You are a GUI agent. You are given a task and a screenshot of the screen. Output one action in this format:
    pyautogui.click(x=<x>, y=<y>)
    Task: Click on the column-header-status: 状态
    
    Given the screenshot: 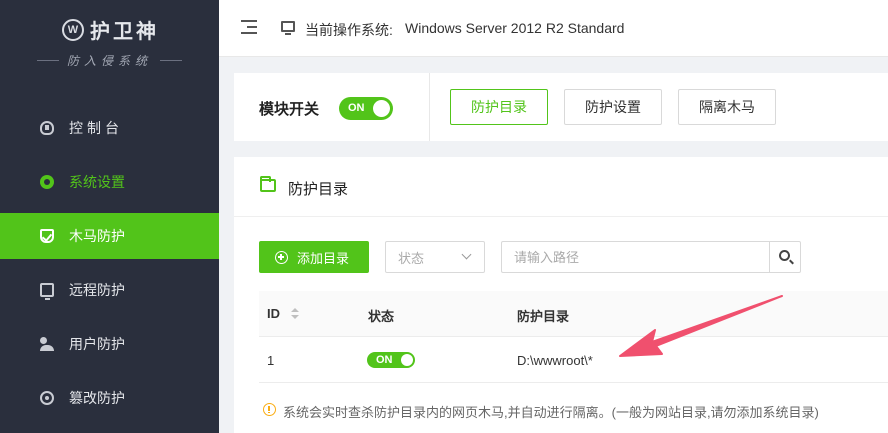 What is the action you would take?
    pyautogui.click(x=381, y=316)
    